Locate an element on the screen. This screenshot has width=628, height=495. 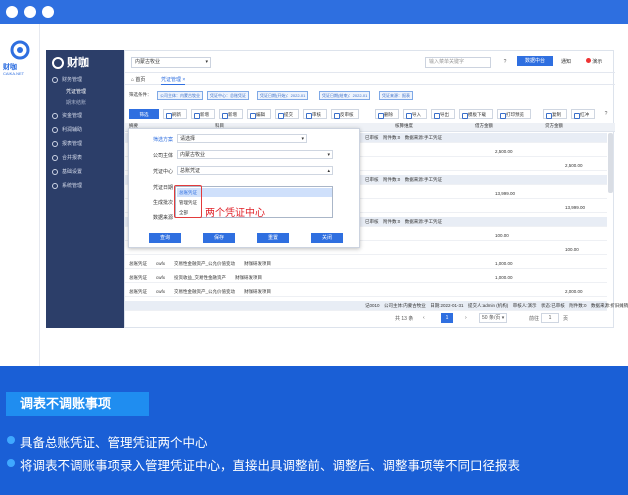
table-row: 总账凭证 cwfx 交易性金融资产_公允价值变动 财咖研发项目 2,000.00 is located at coordinates (366, 292).